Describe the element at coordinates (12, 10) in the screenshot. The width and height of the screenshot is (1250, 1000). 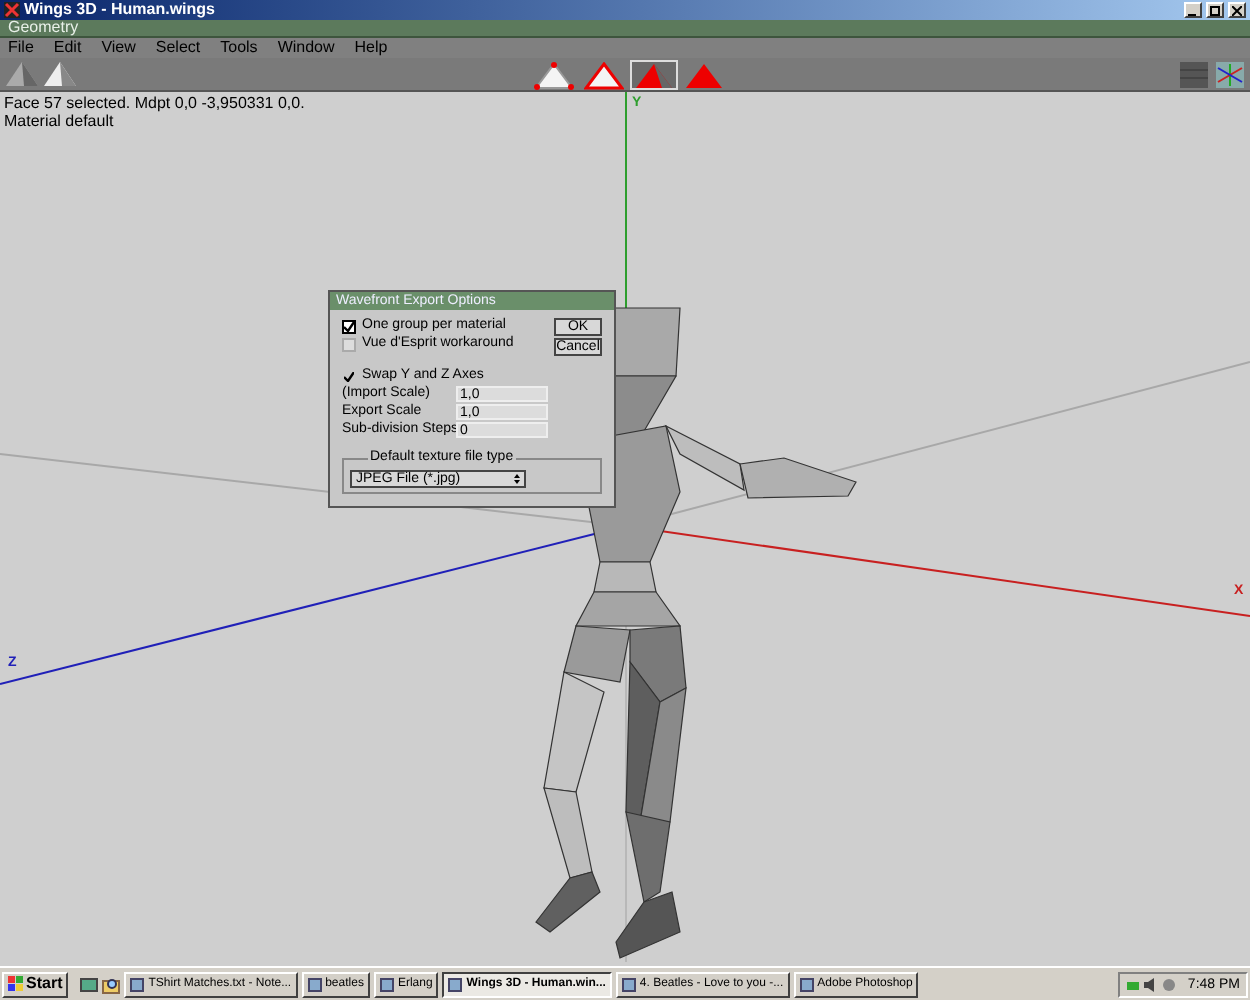
I see `app-logo-icon` at that location.